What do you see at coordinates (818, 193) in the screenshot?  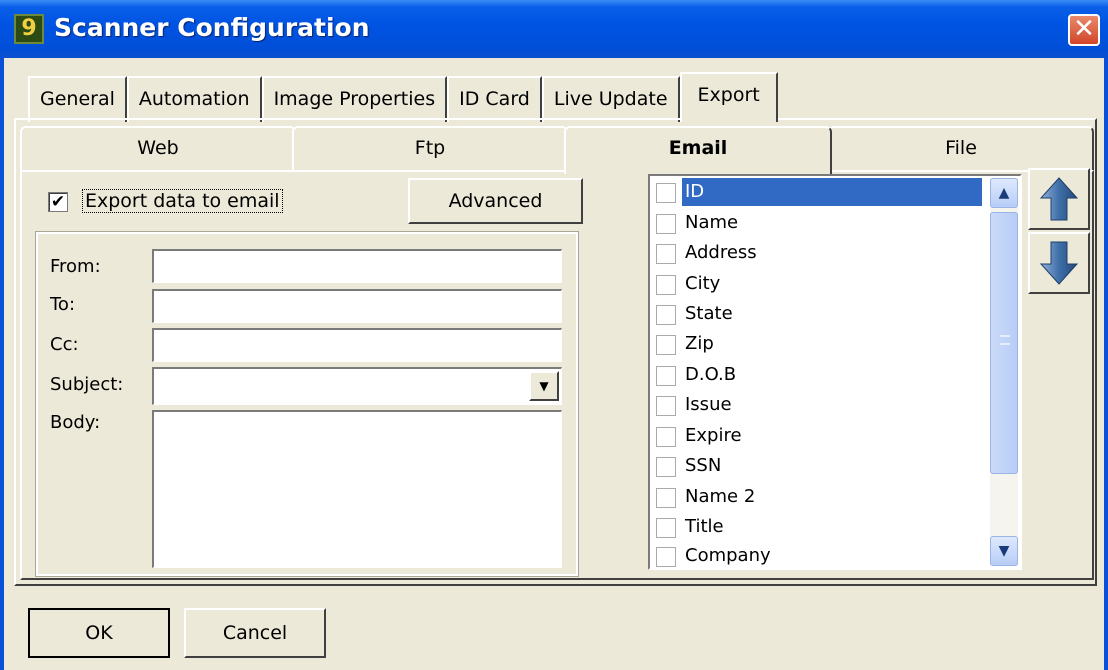 I see `list-item: ID` at bounding box center [818, 193].